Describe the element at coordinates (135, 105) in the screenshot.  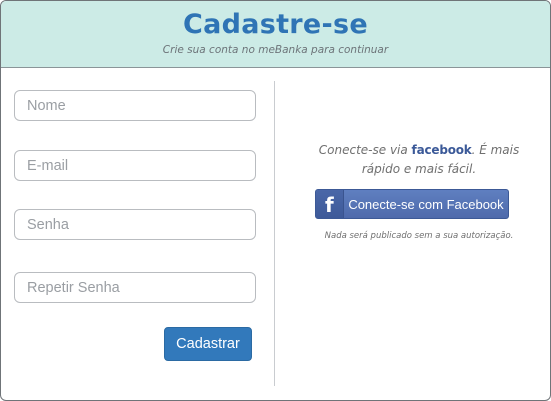
I see `nome-input` at that location.